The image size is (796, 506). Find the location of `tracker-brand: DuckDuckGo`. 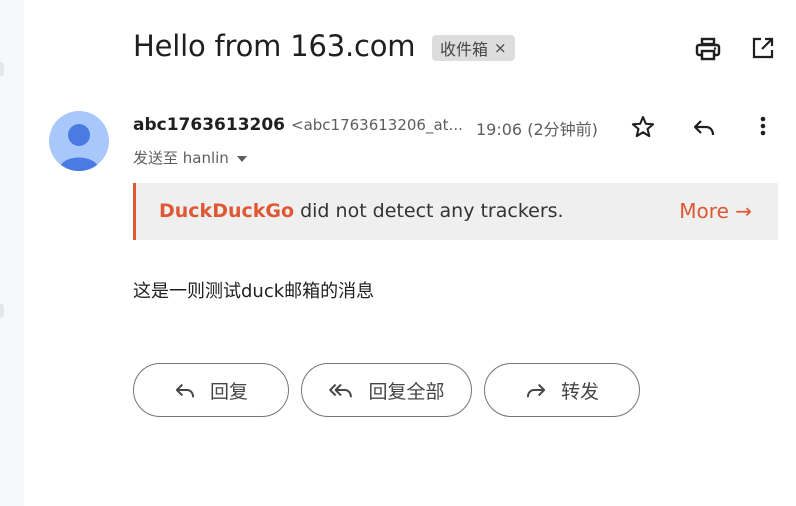

tracker-brand: DuckDuckGo is located at coordinates (227, 211).